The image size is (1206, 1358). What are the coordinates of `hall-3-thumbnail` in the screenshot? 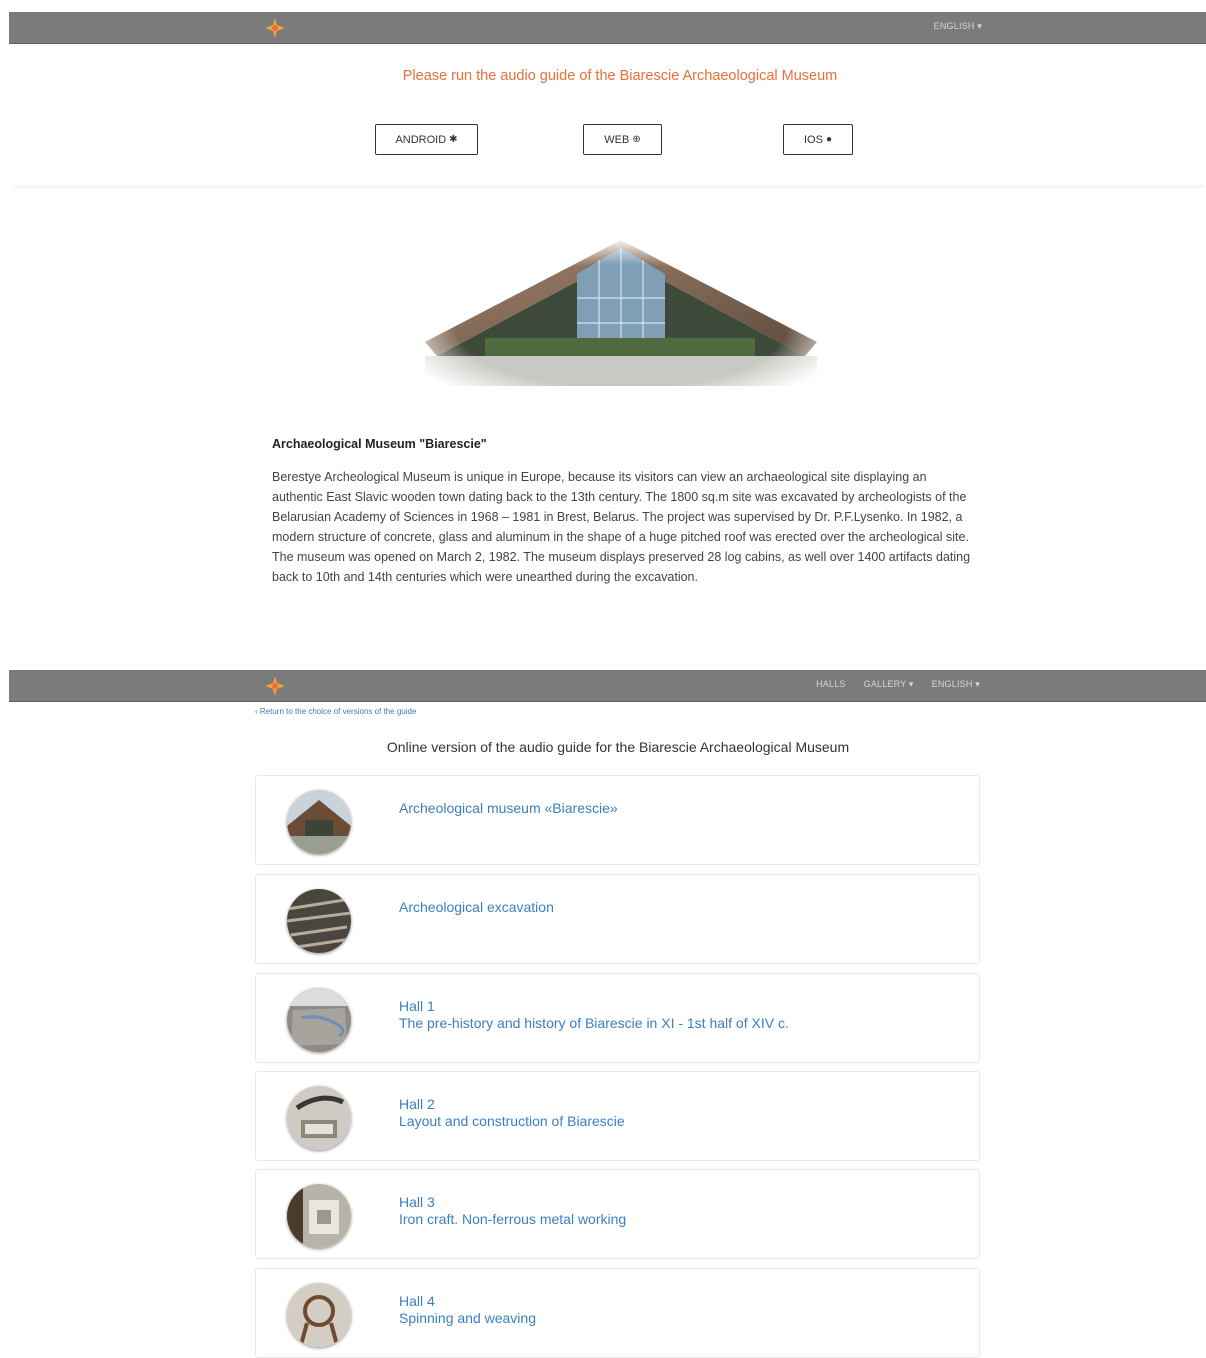 It's located at (319, 1216).